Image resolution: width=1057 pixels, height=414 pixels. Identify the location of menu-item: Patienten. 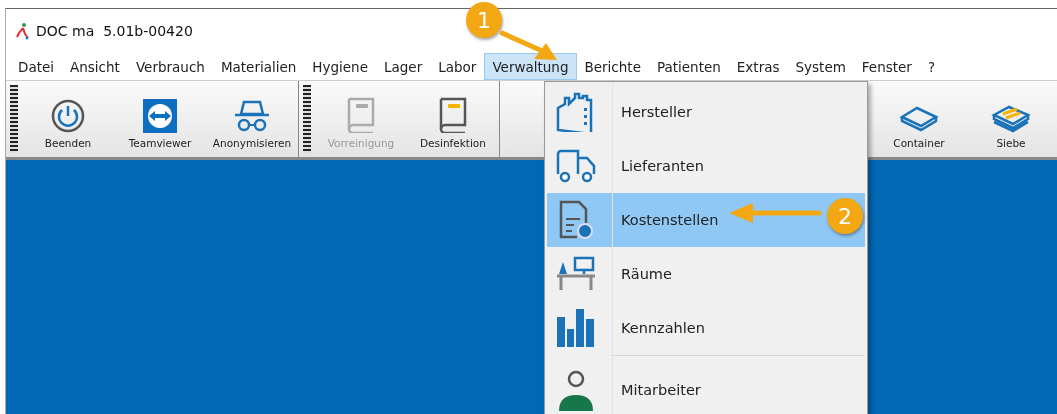
(688, 66).